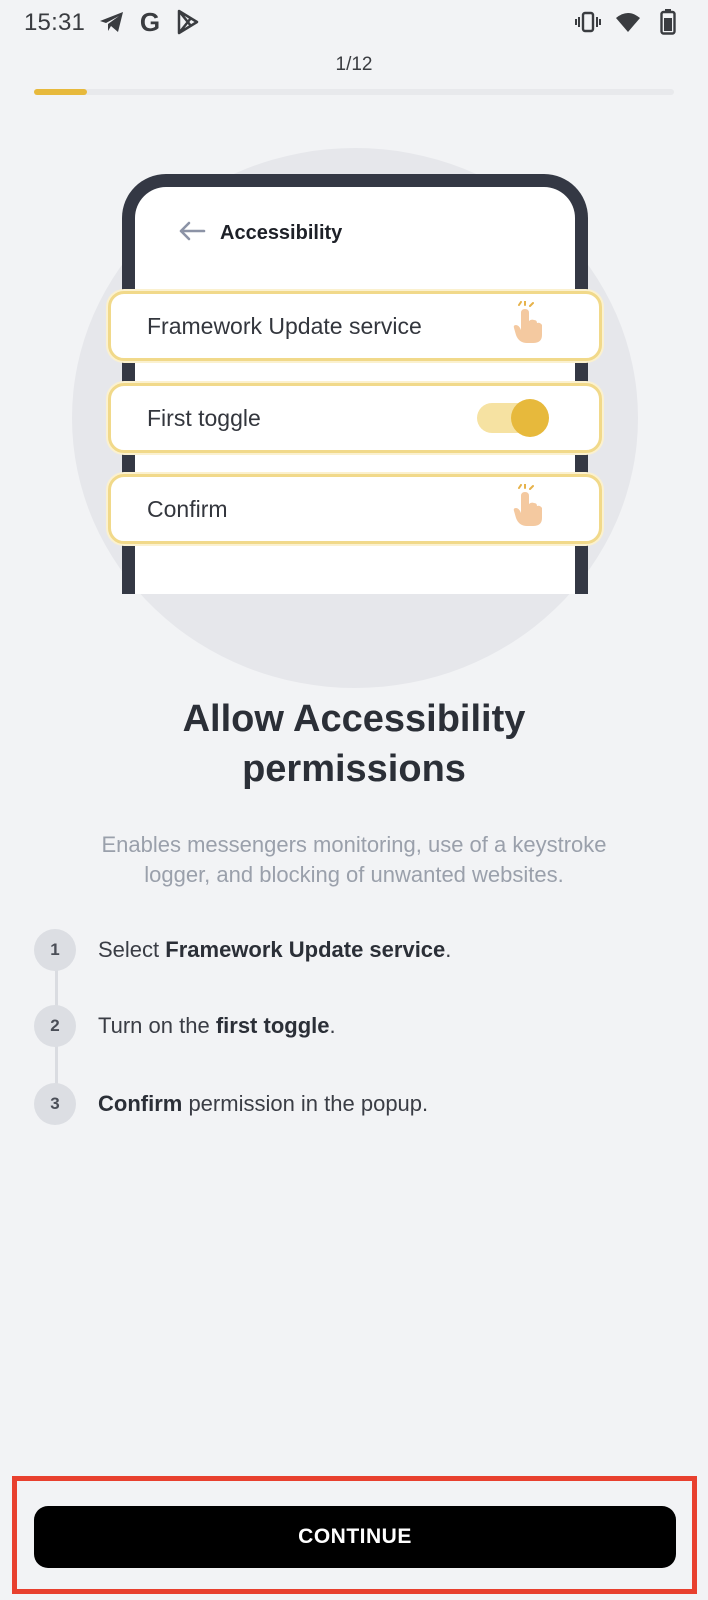  What do you see at coordinates (55, 1104) in the screenshot?
I see `step-number: 3` at bounding box center [55, 1104].